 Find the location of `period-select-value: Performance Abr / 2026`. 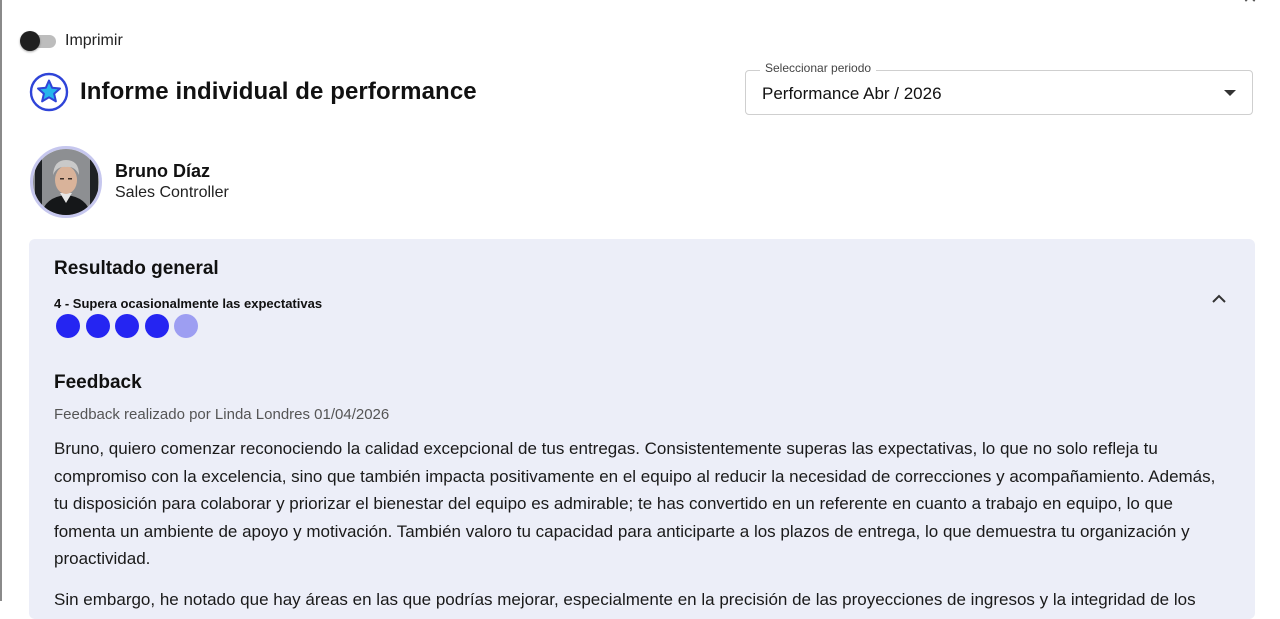

period-select-value: Performance Abr / 2026 is located at coordinates (852, 93).